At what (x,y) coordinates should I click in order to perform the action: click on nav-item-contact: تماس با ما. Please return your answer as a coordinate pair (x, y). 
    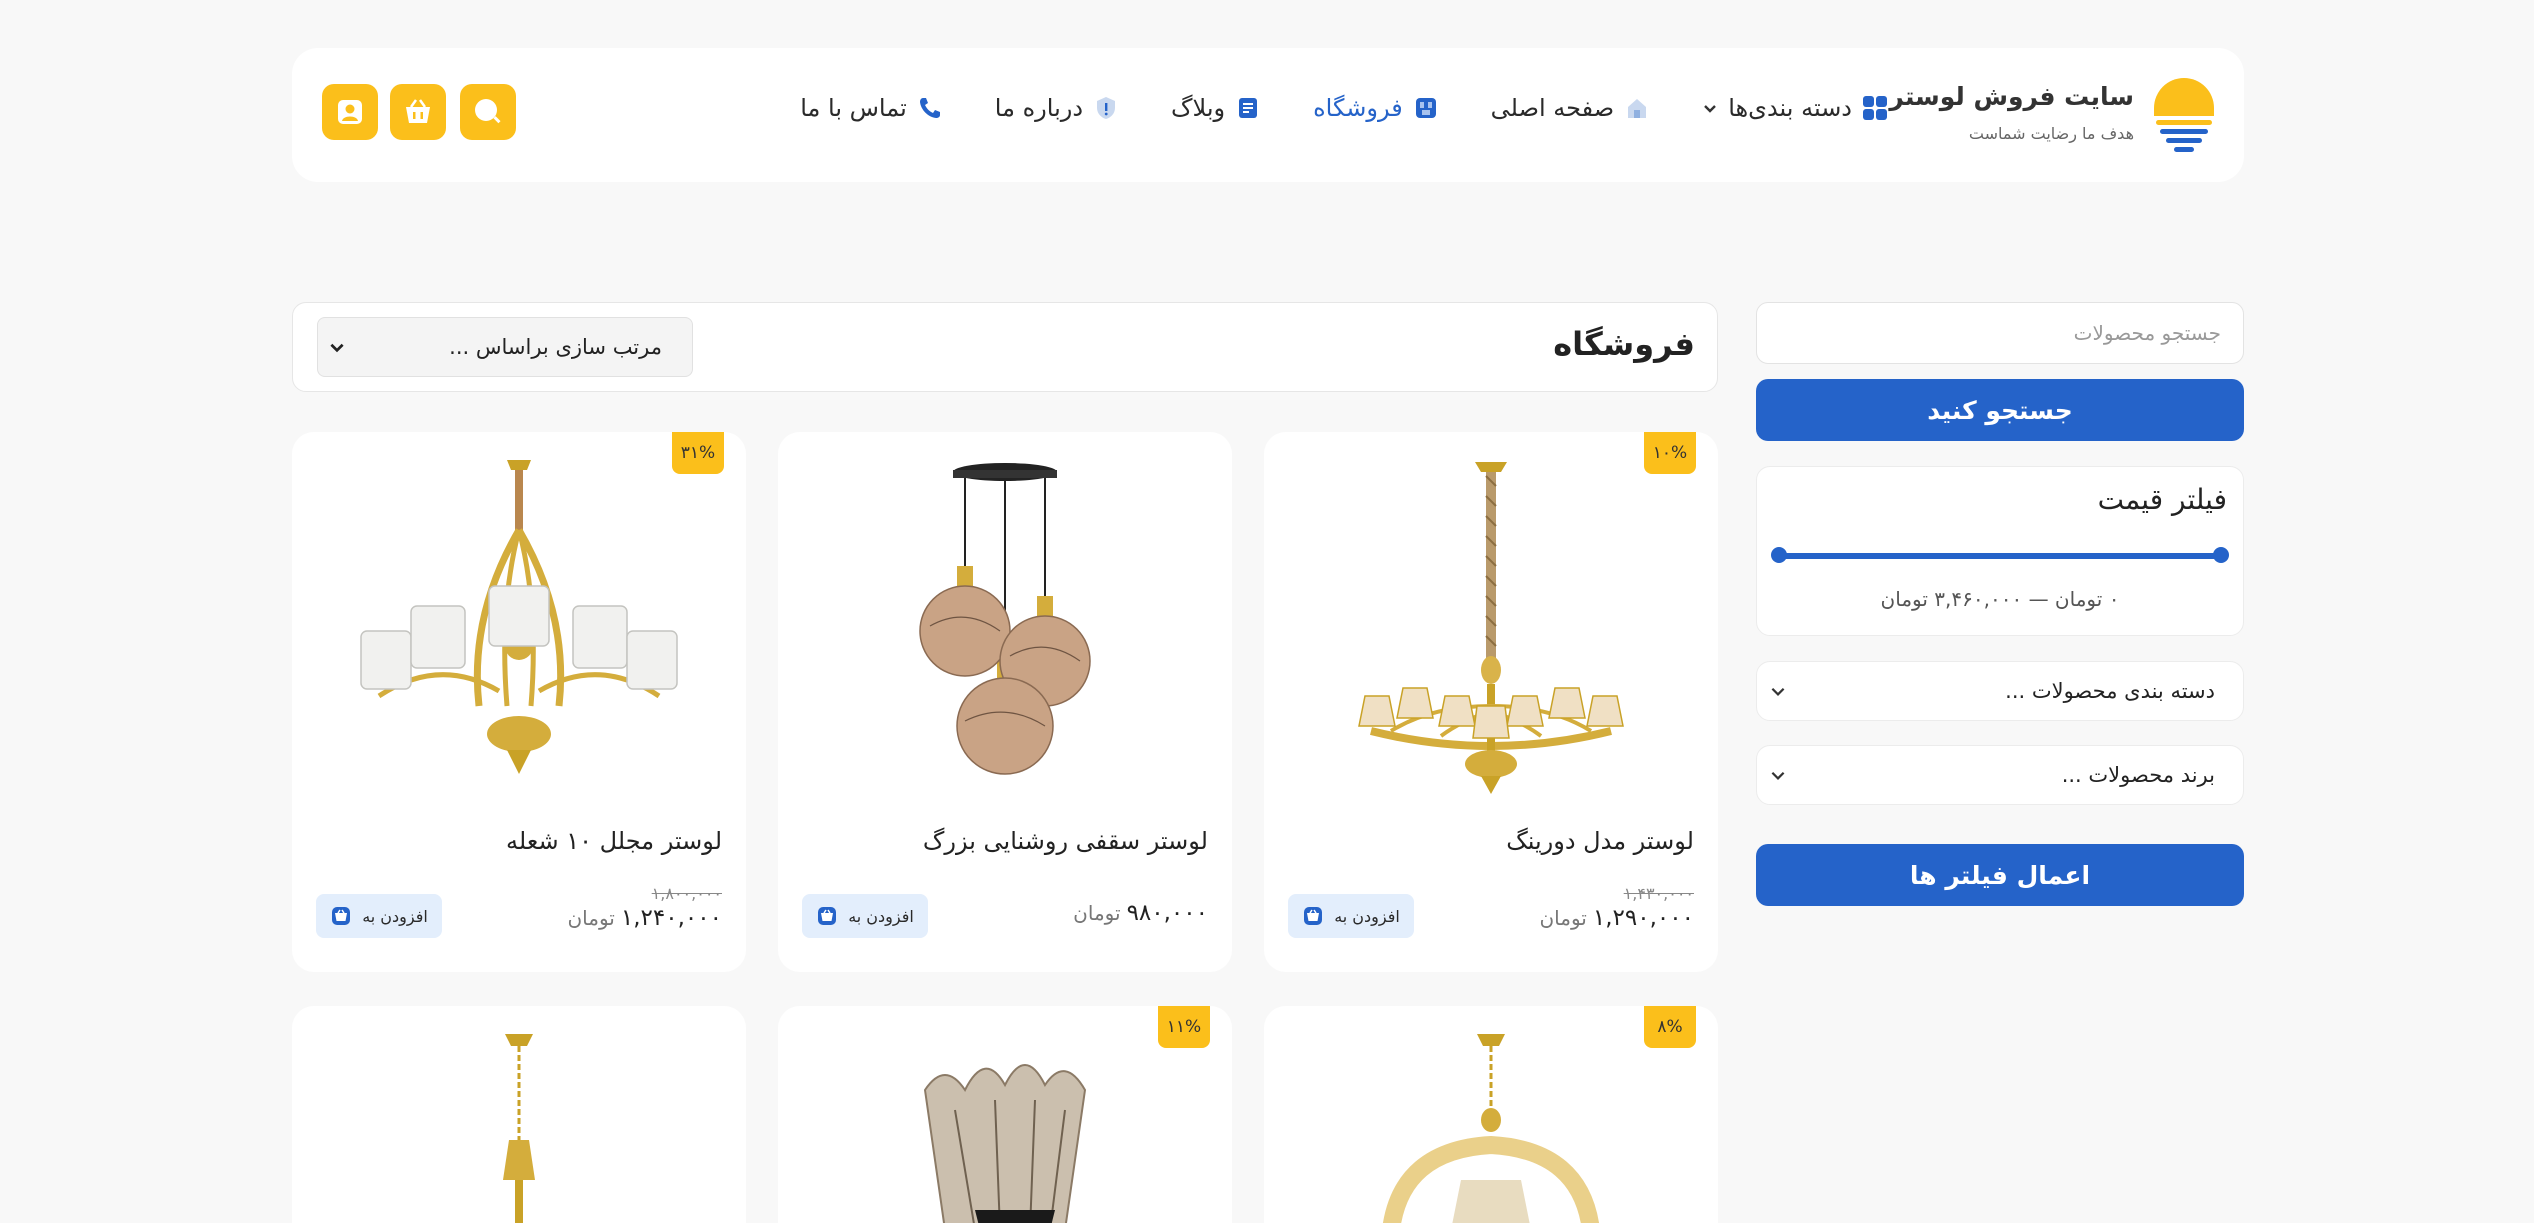
    Looking at the image, I should click on (871, 108).